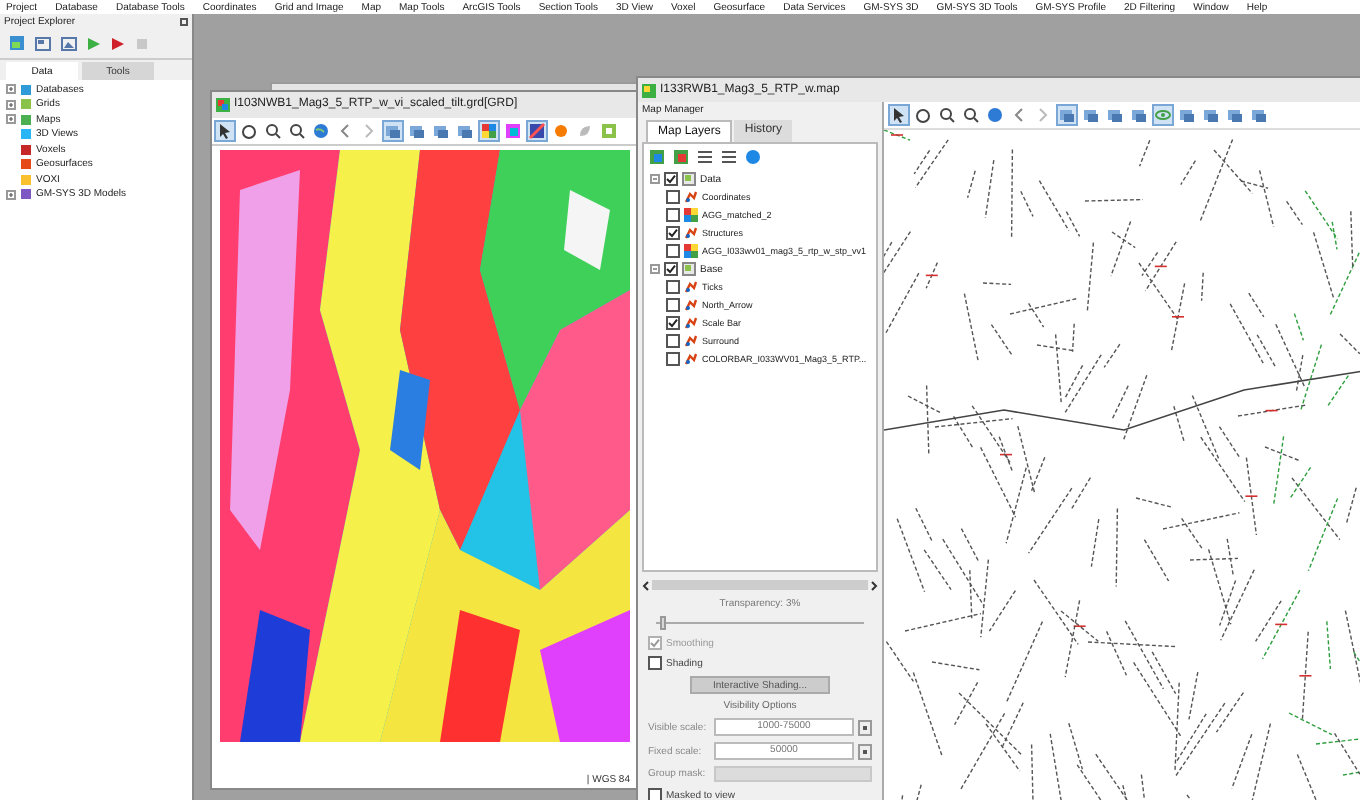 This screenshot has width=1360, height=800. Describe the element at coordinates (657, 157) in the screenshot. I see `add-layer-icon` at that location.